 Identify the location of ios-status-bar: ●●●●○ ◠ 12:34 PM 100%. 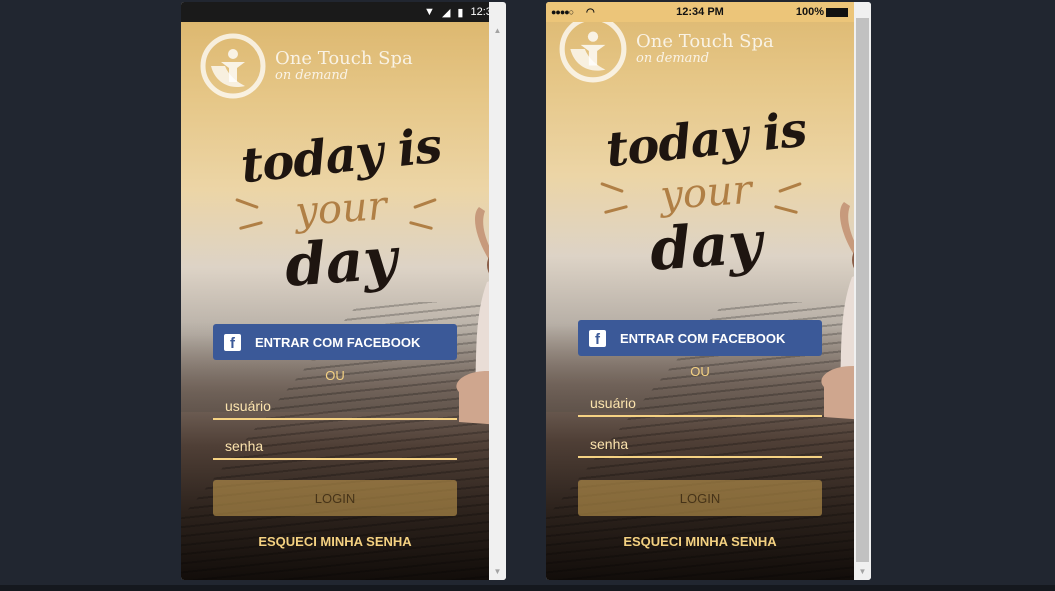
(700, 12).